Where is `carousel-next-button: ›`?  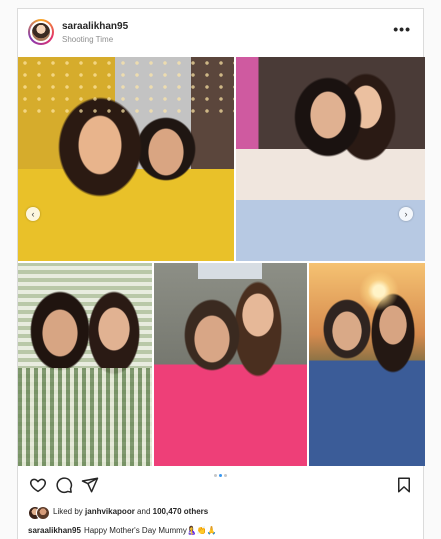 carousel-next-button: › is located at coordinates (406, 214).